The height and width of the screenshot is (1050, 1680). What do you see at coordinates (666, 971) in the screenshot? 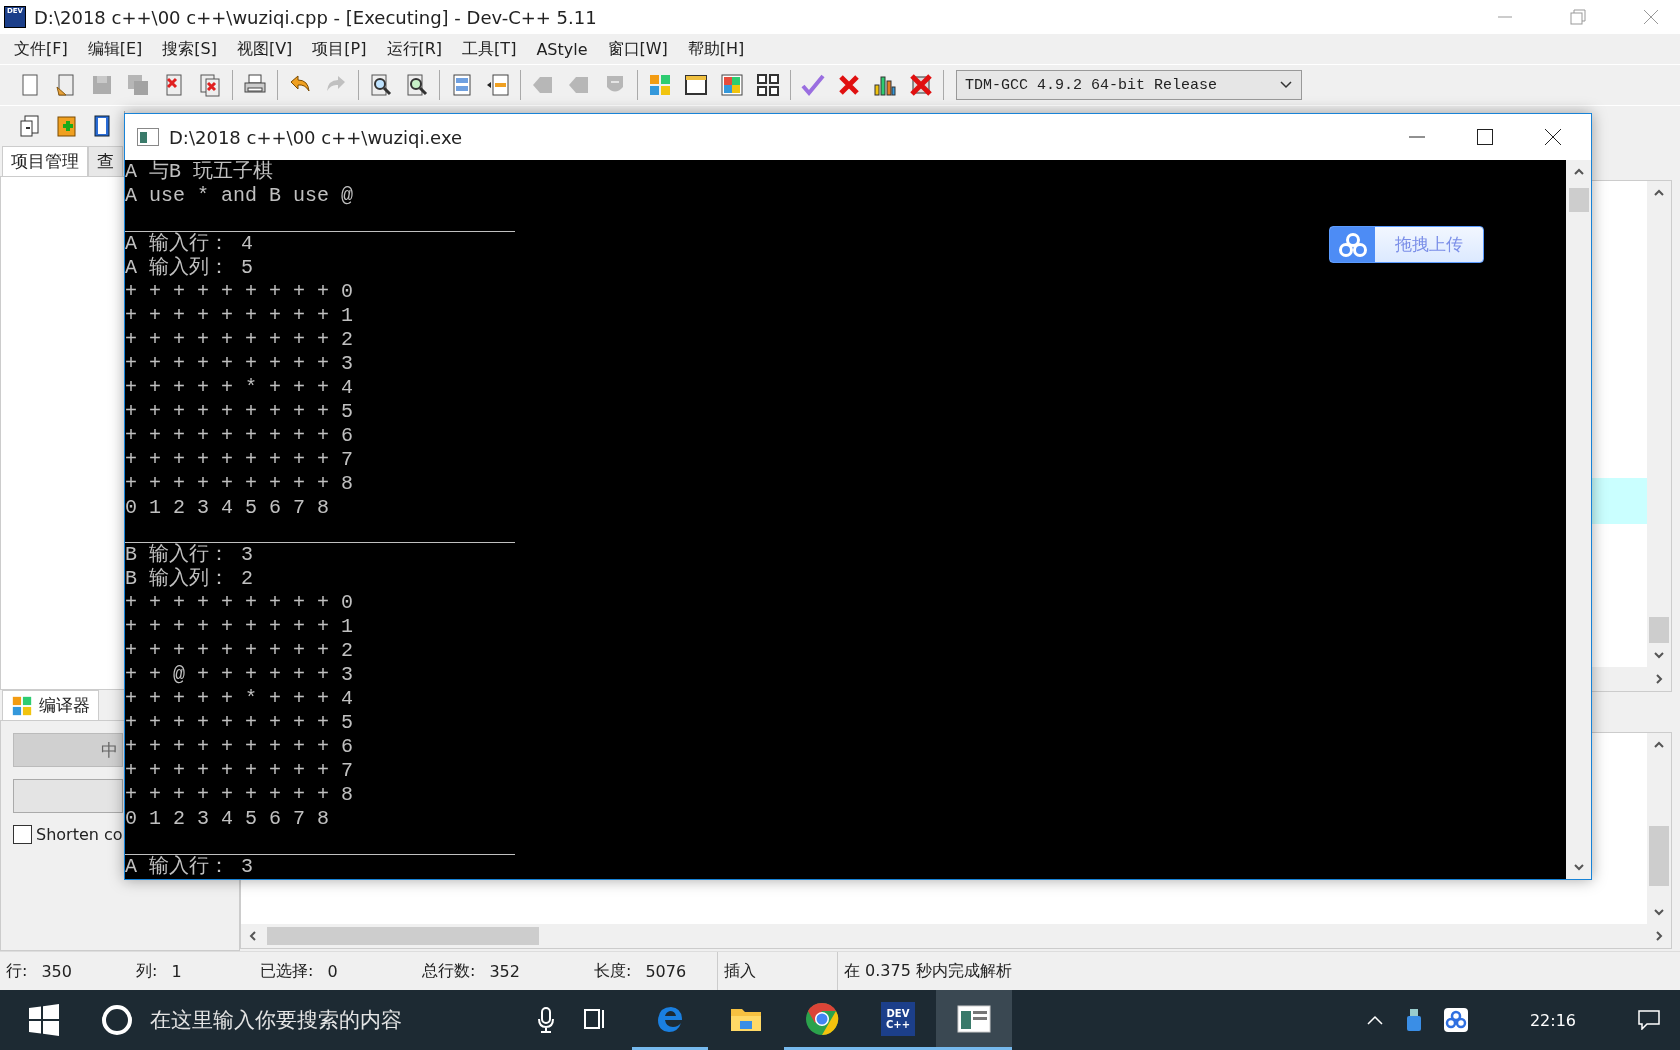
I see `status-value: 5076` at bounding box center [666, 971].